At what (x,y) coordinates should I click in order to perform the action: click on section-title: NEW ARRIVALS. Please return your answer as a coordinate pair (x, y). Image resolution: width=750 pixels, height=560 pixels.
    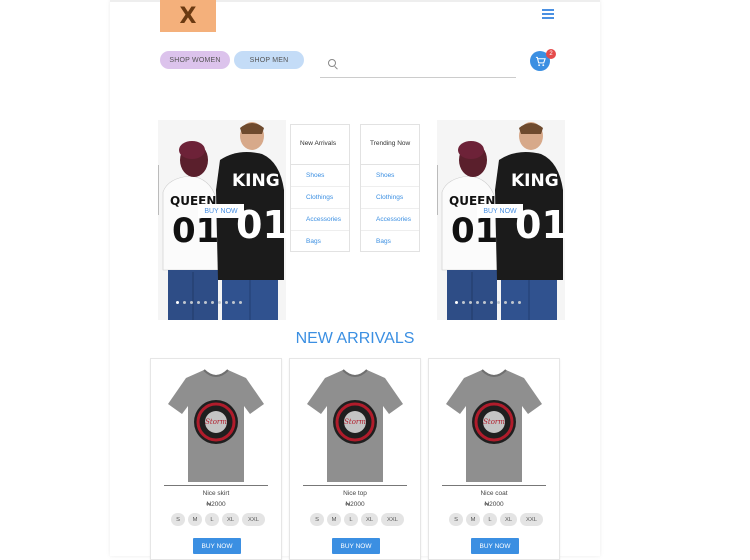
    Looking at the image, I should click on (355, 338).